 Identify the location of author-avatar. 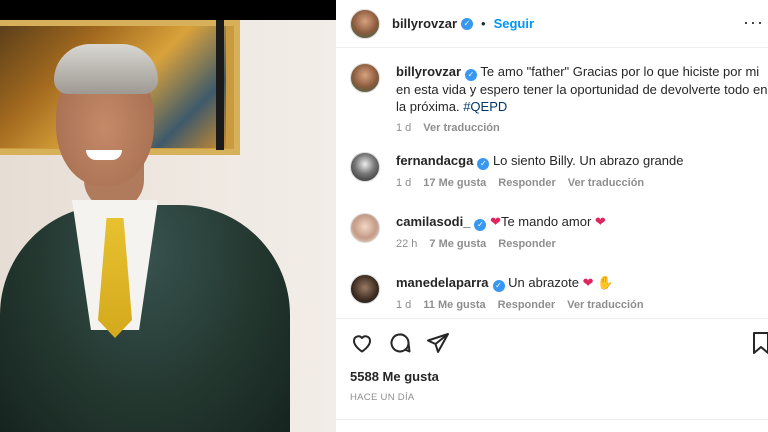
(365, 23).